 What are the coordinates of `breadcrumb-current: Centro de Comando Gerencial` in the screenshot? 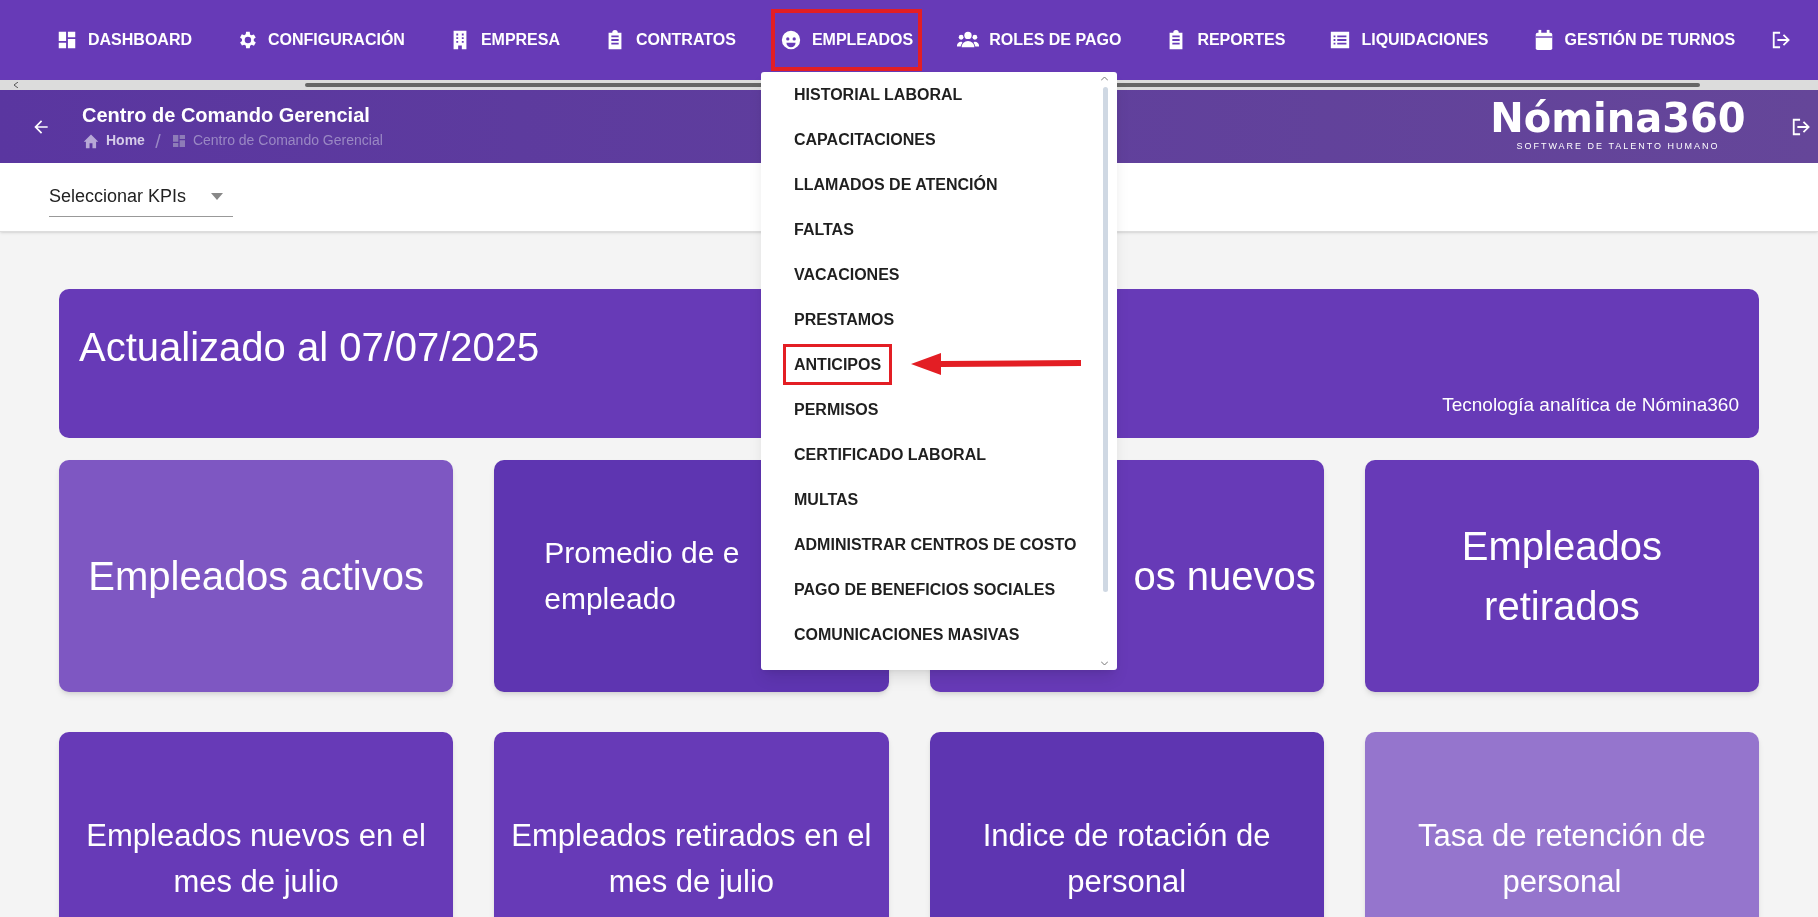 It's located at (287, 140).